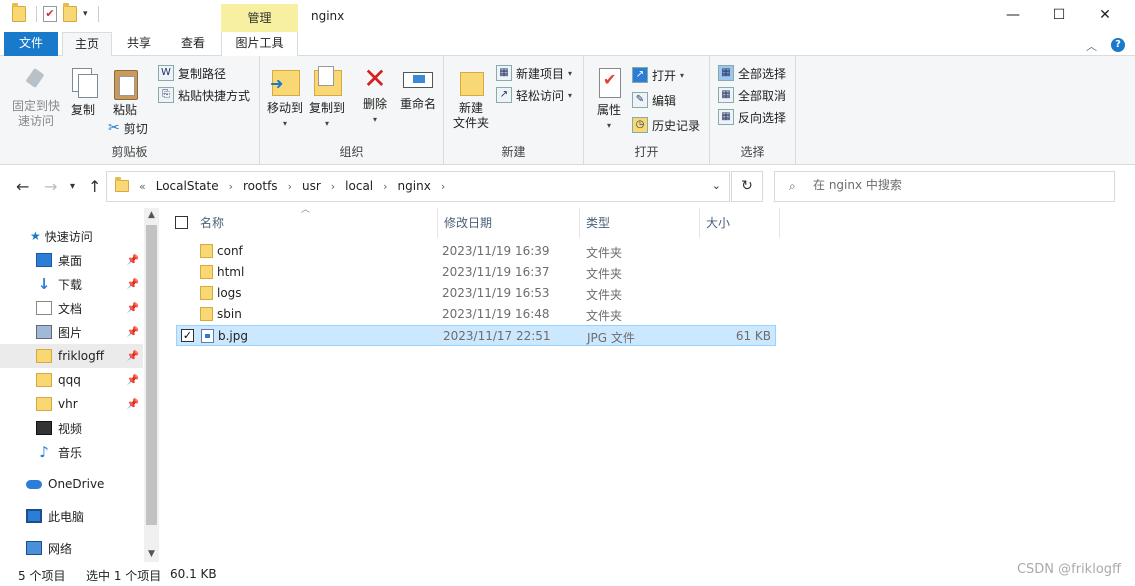 The height and width of the screenshot is (586, 1135). What do you see at coordinates (83, 92) in the screenshot?
I see `copy-button: 复制` at bounding box center [83, 92].